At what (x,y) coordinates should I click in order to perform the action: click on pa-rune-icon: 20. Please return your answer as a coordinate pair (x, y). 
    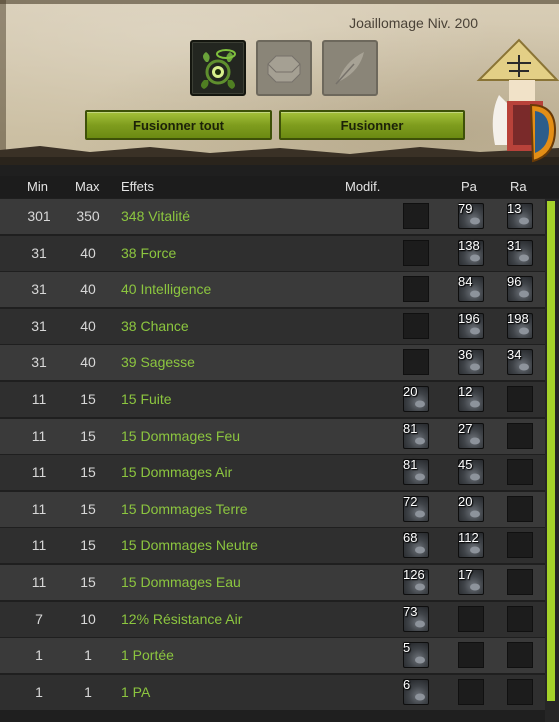
    Looking at the image, I should click on (471, 508).